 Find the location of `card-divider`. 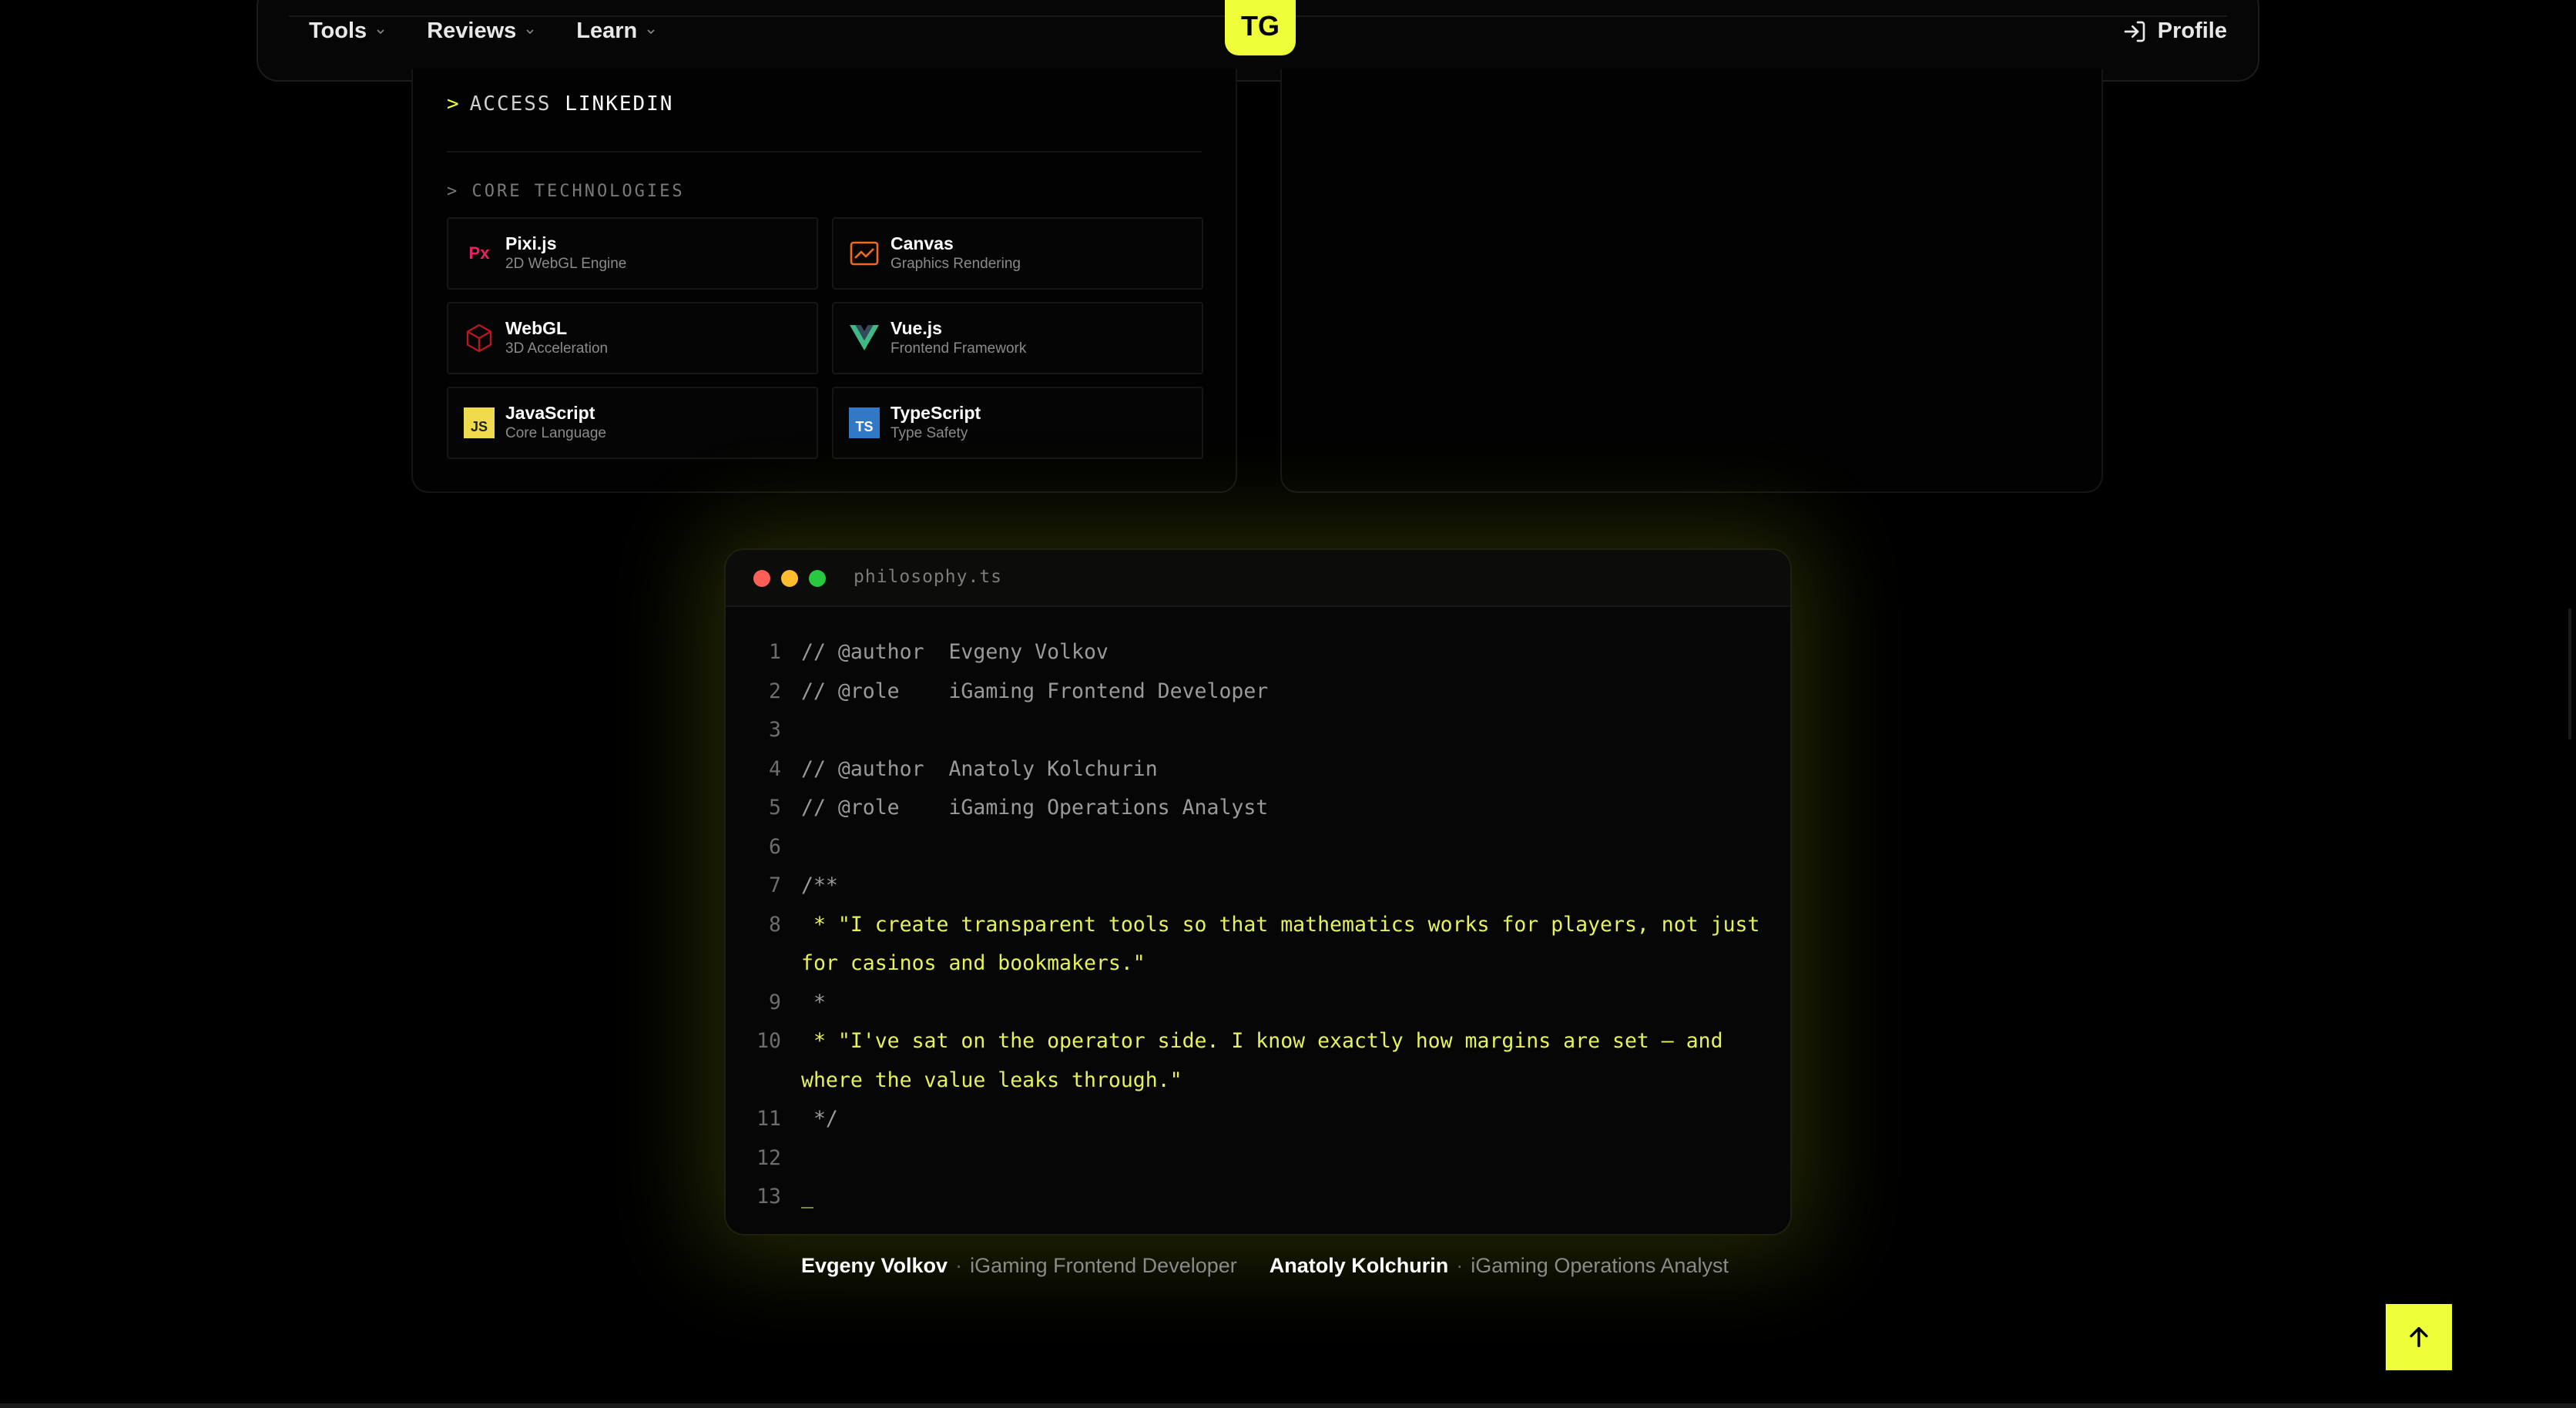

card-divider is located at coordinates (824, 152).